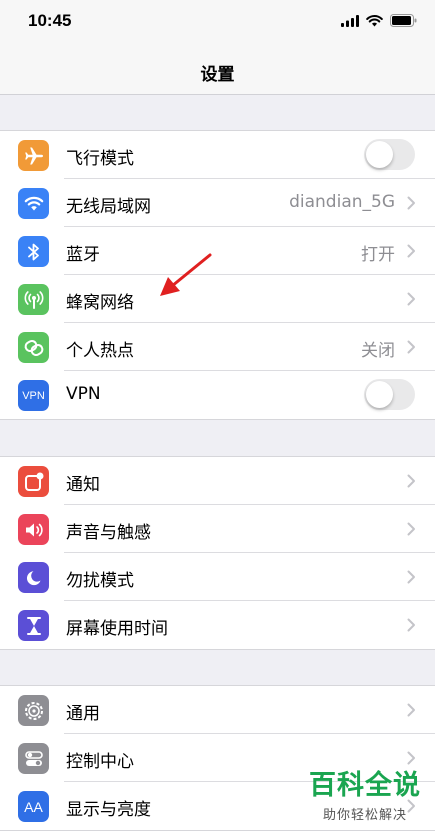 This screenshot has width=435, height=831. I want to click on cellular-signal-icon, so click(350, 20).